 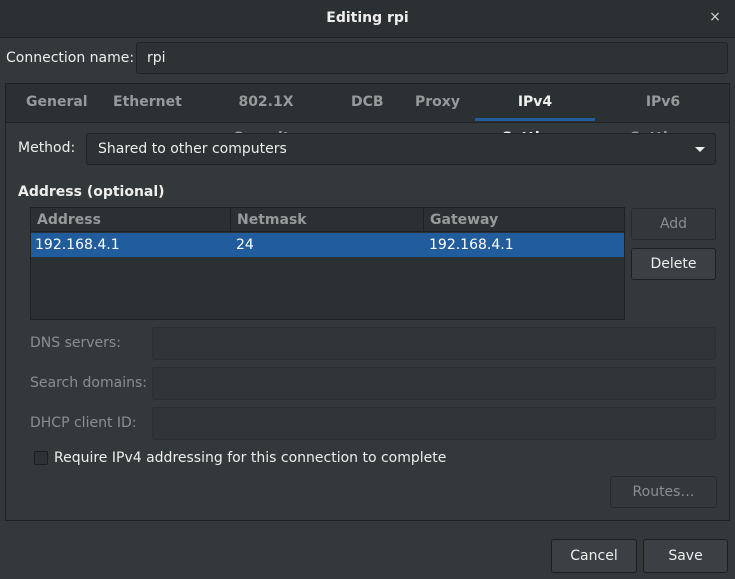 I want to click on column-header-gateway: Gateway, so click(x=524, y=220).